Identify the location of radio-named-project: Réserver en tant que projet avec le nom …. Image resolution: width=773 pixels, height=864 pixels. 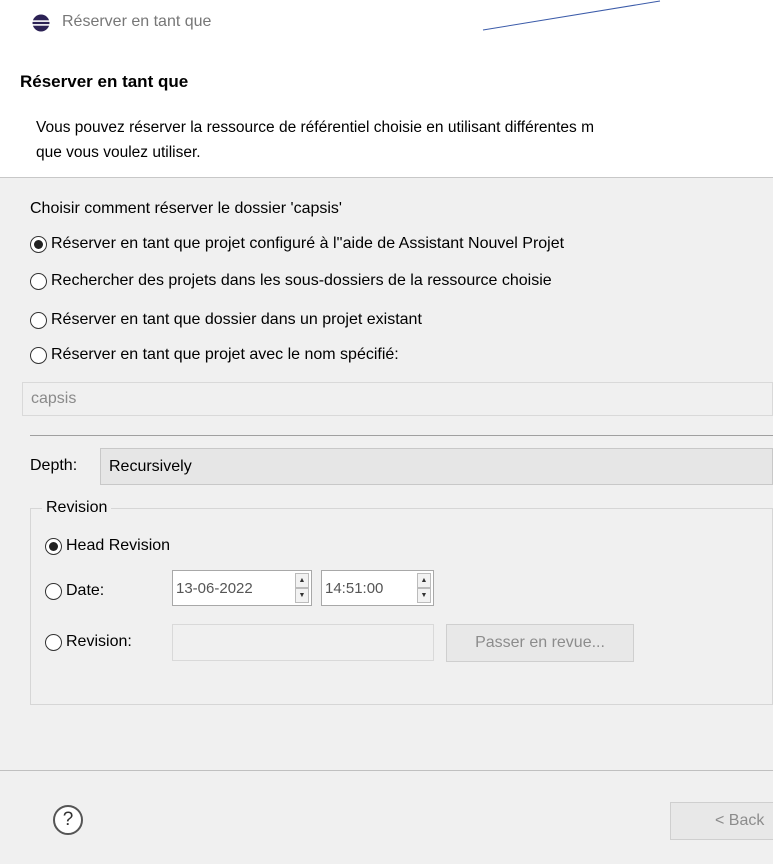
(214, 355).